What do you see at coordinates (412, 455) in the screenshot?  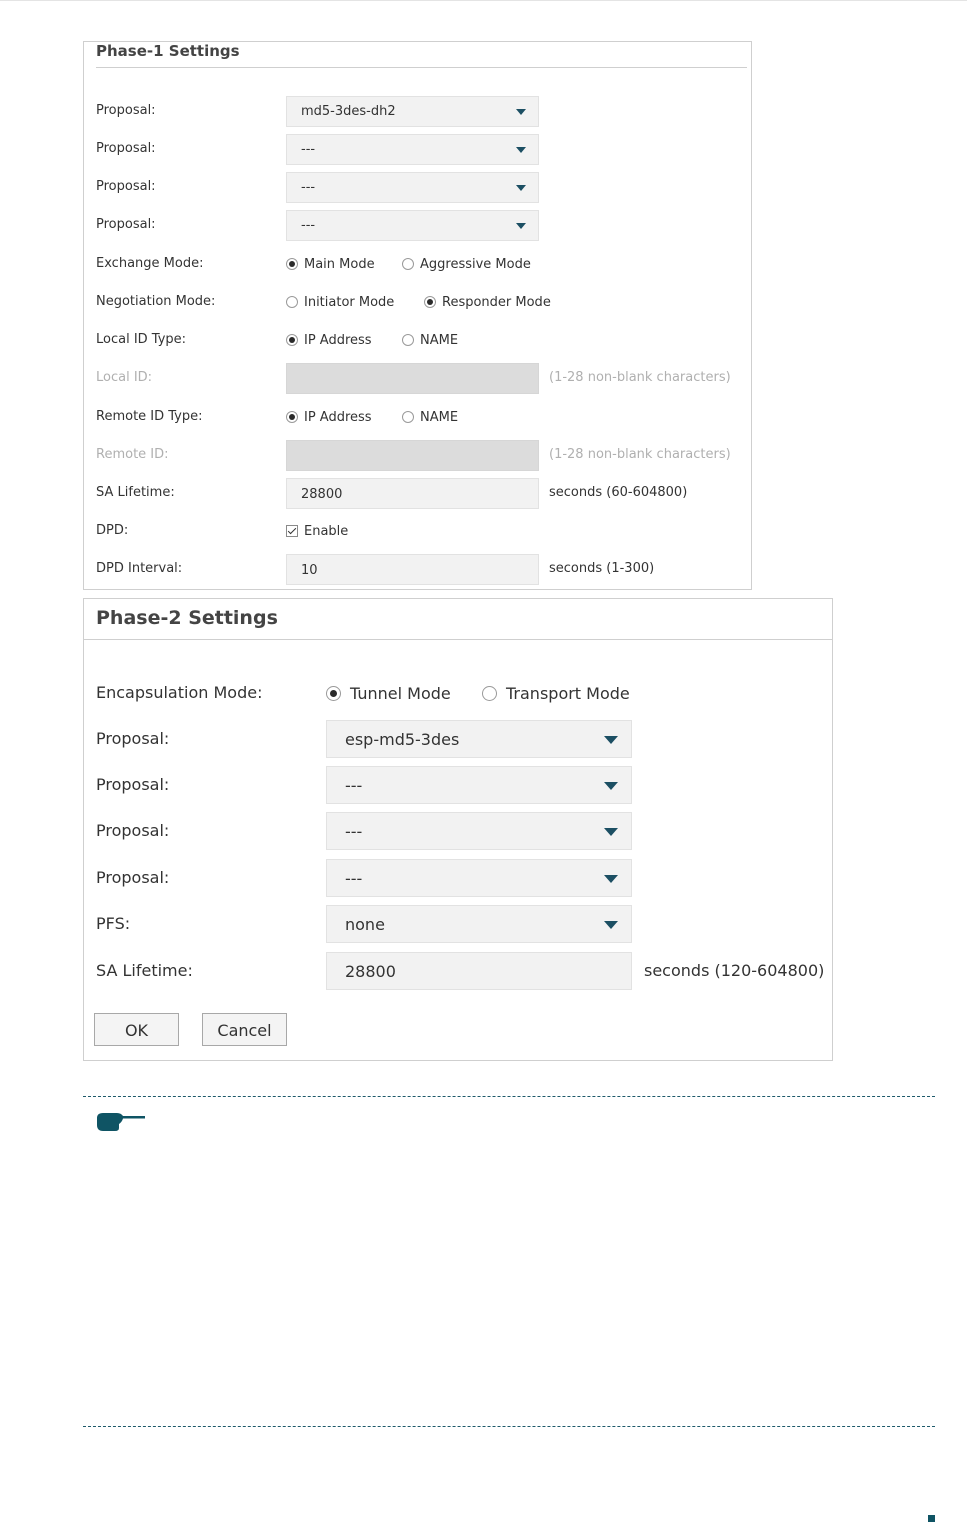 I see `remote-id-field` at bounding box center [412, 455].